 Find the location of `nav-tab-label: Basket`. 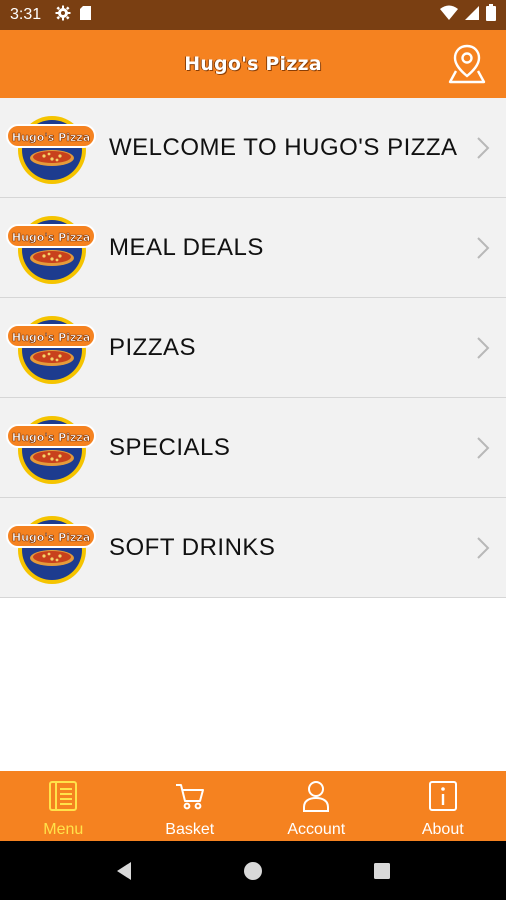

nav-tab-label: Basket is located at coordinates (190, 829).